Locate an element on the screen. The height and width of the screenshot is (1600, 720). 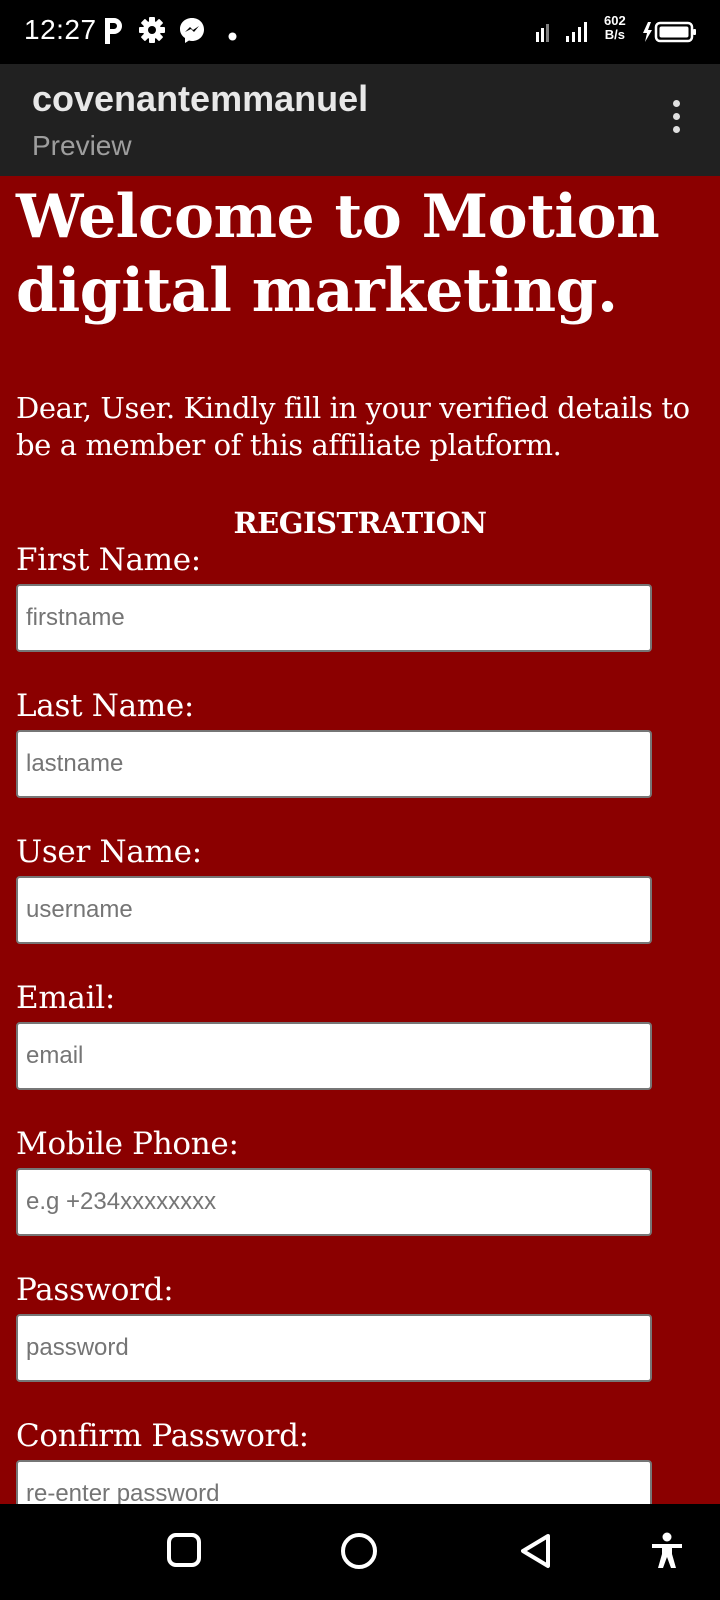
user-name-label: User Name: is located at coordinates (109, 852).